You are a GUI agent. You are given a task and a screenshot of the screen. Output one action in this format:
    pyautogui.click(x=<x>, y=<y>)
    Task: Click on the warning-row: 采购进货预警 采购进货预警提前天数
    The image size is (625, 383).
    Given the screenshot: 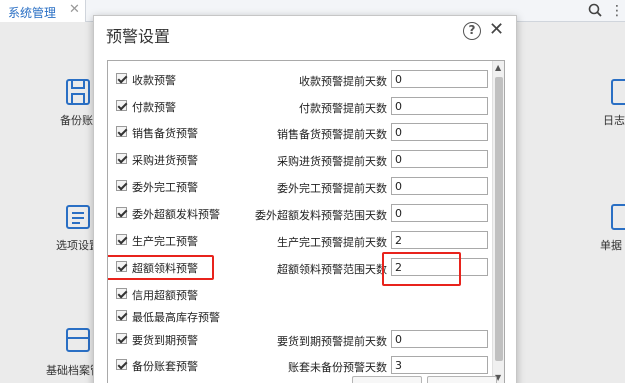 What is the action you would take?
    pyautogui.click(x=300, y=160)
    